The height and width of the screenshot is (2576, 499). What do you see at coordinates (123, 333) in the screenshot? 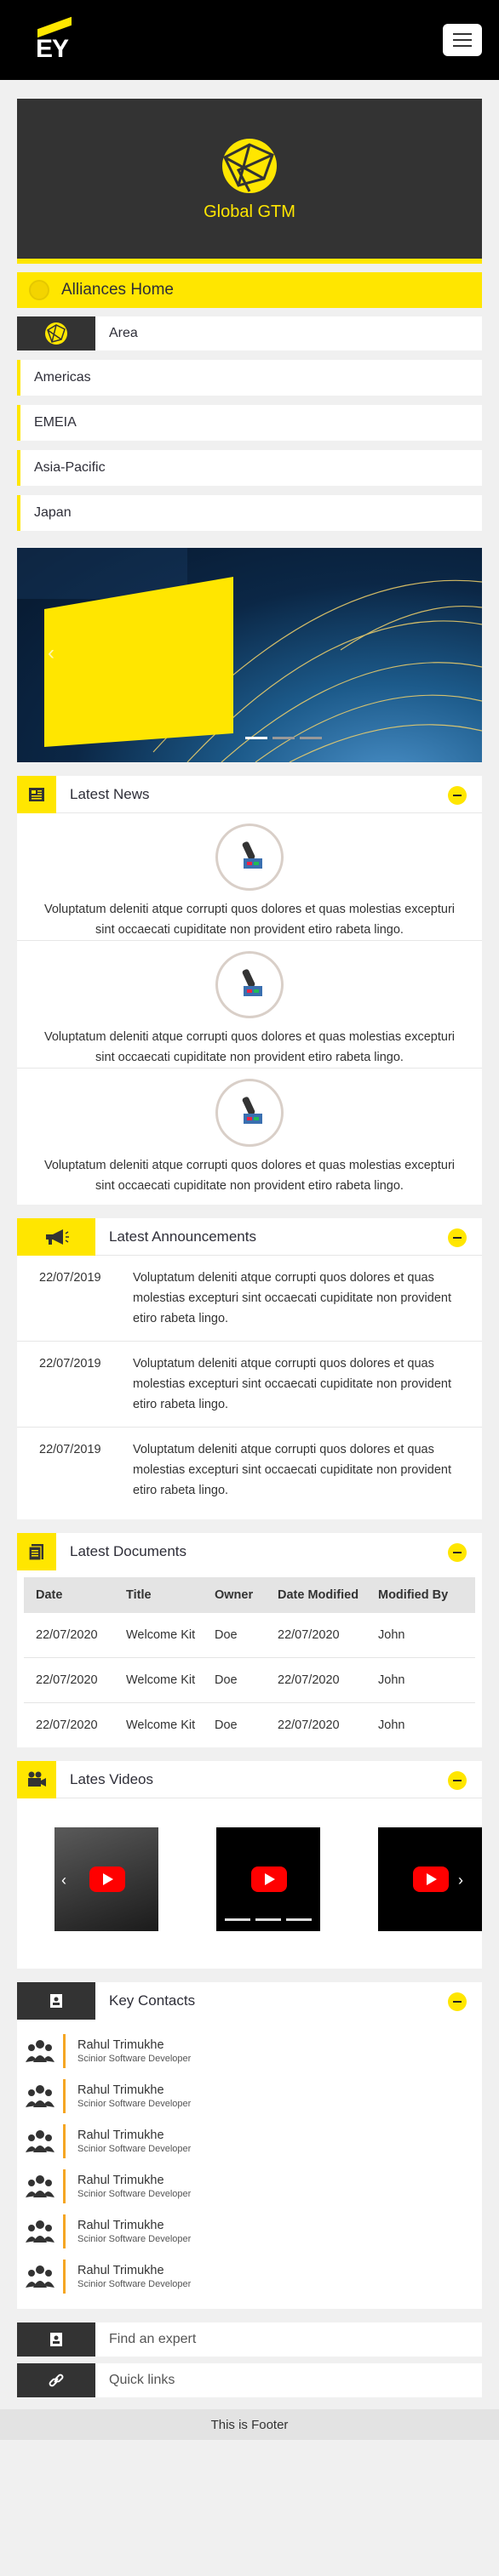
I see `area-label: Area` at bounding box center [123, 333].